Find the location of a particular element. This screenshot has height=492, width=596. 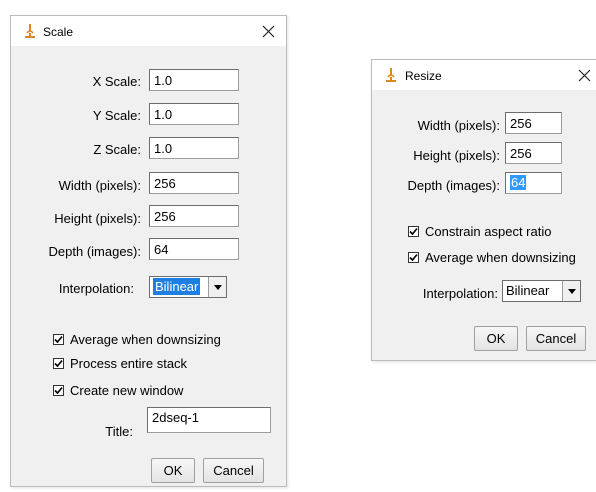

y-scale-input is located at coordinates (194, 114).